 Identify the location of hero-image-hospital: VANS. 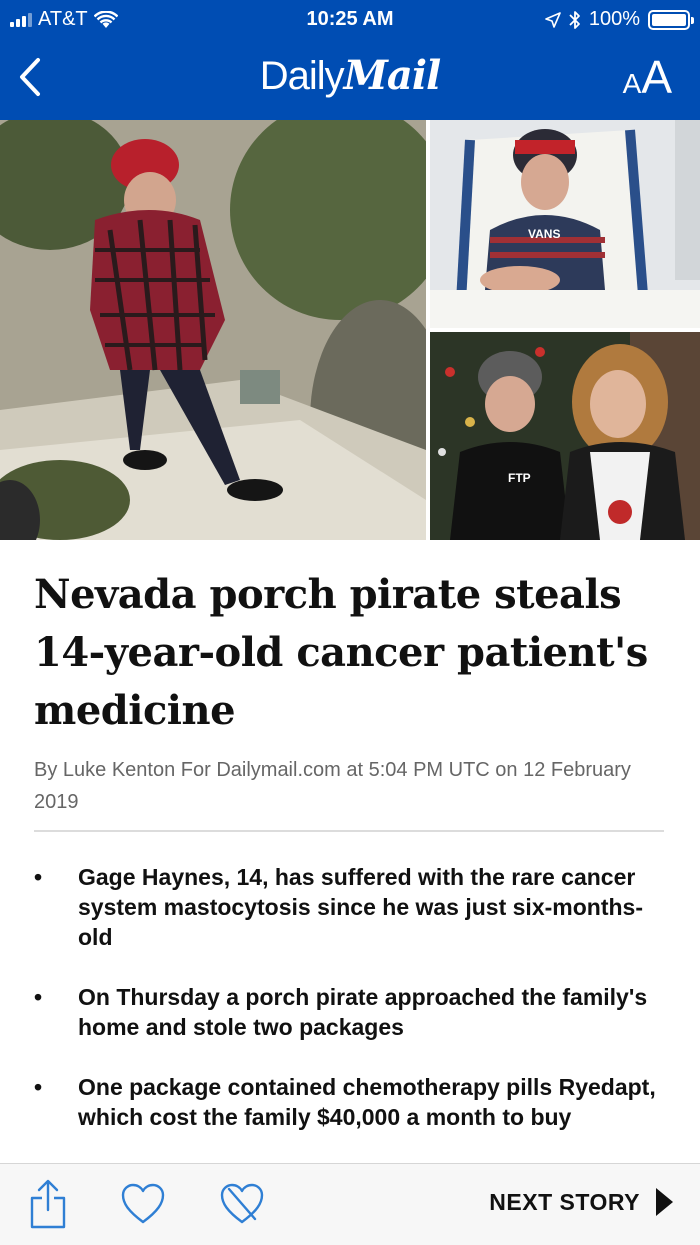
(565, 224).